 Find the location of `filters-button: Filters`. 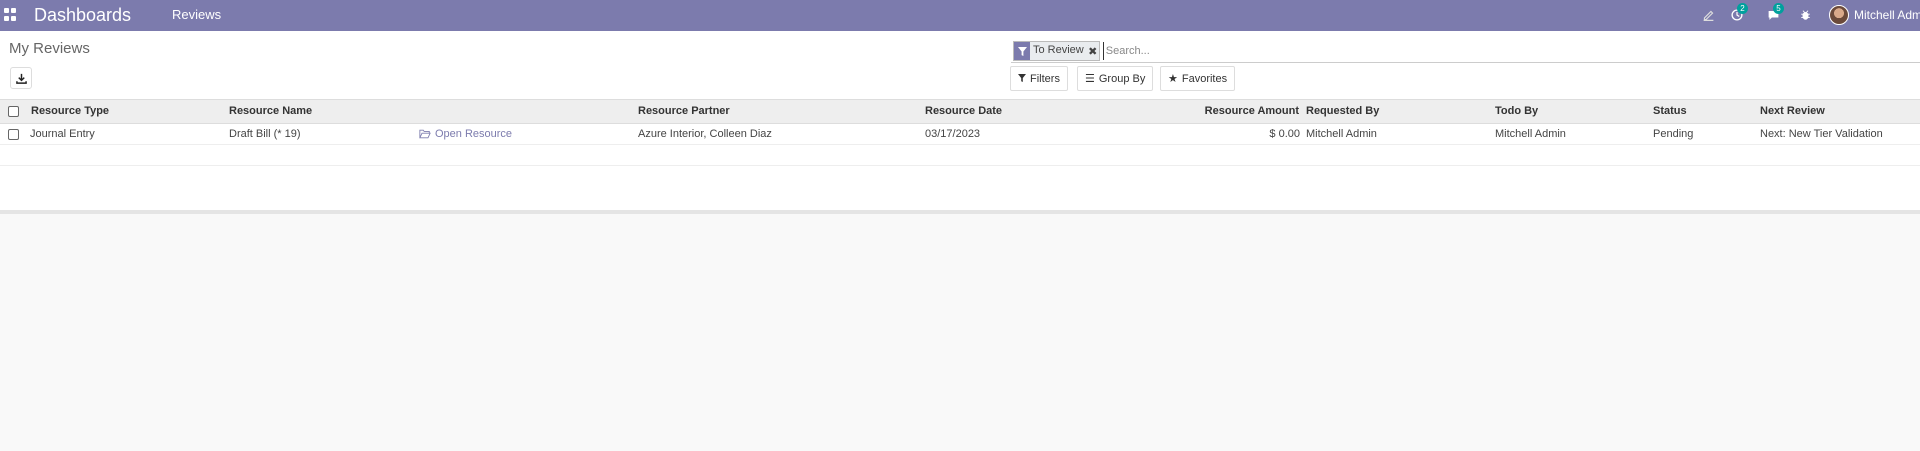

filters-button: Filters is located at coordinates (1039, 78).